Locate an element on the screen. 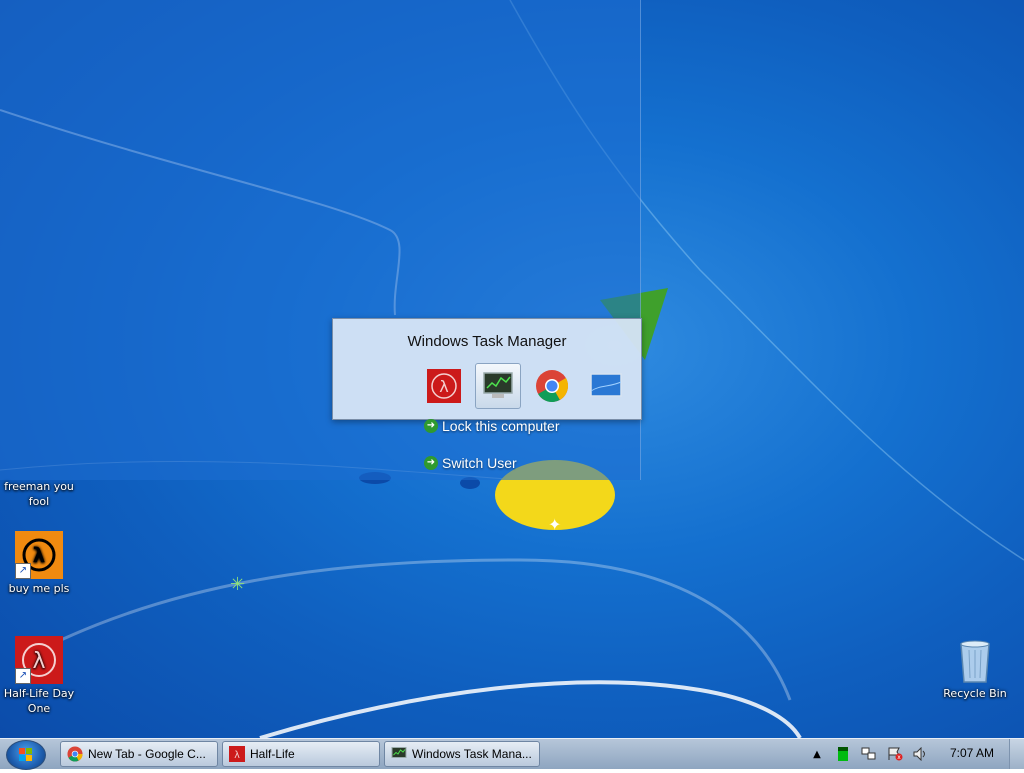  desktop-icon-label: freeman you fool is located at coordinates (39, 494).